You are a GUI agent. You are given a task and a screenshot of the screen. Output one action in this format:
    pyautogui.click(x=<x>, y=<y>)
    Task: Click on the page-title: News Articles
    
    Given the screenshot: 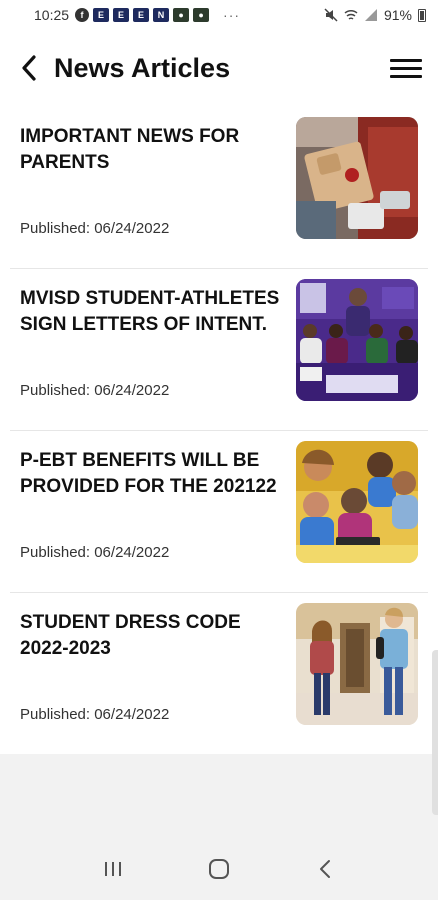 What is the action you would take?
    pyautogui.click(x=142, y=67)
    